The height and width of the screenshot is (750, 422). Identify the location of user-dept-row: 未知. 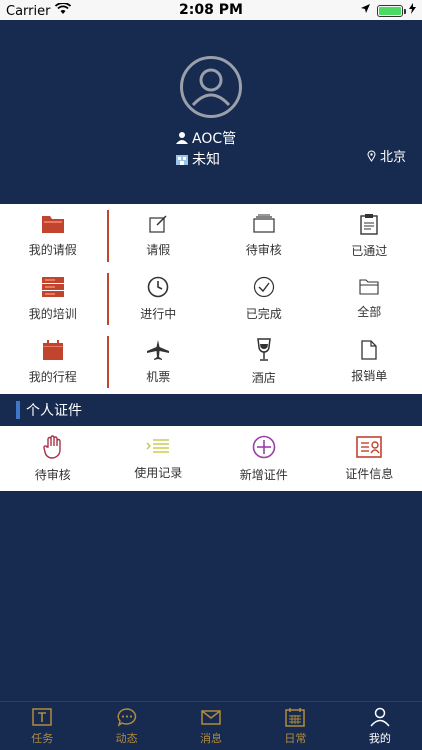
(197, 159).